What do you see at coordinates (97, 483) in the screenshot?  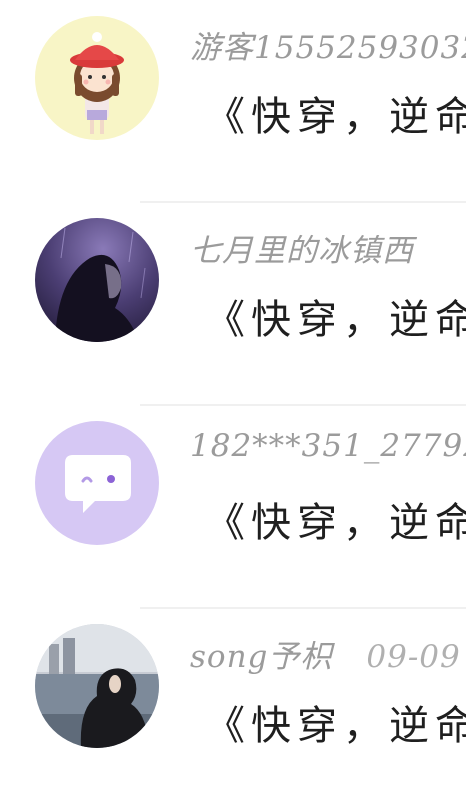 I see `avatar-chat-bubble-icon` at bounding box center [97, 483].